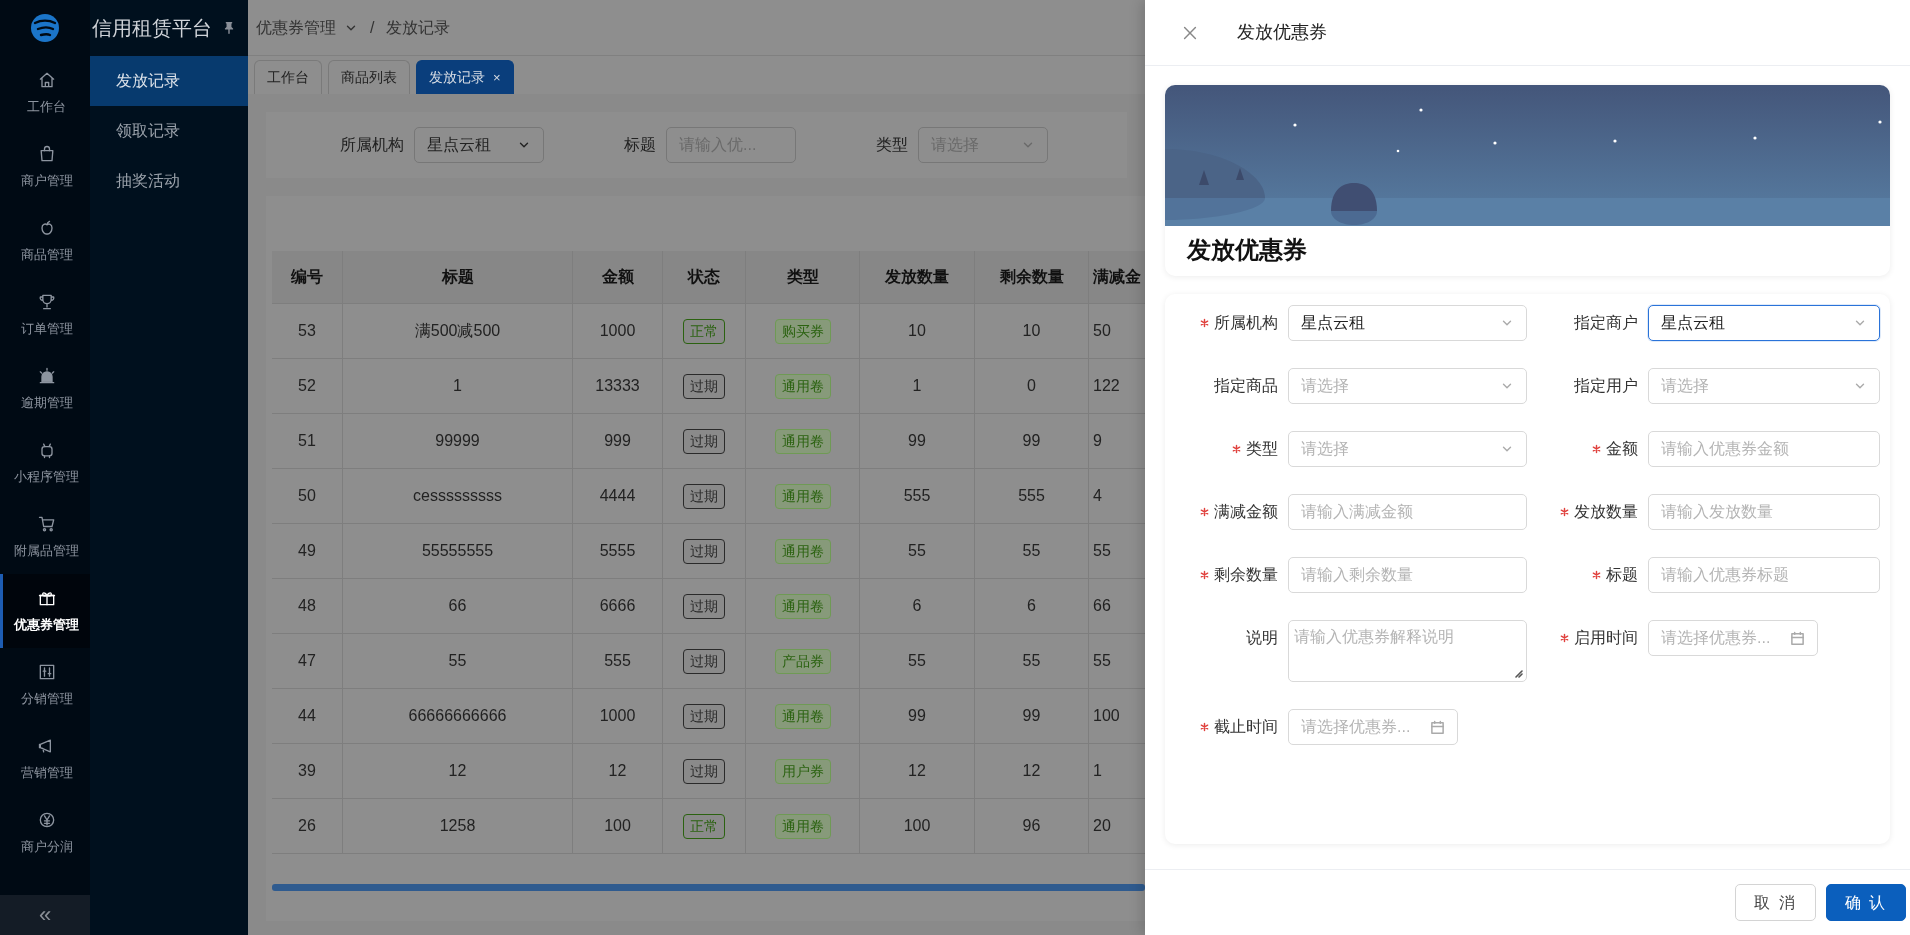  I want to click on tab-close-button: ×, so click(497, 77).